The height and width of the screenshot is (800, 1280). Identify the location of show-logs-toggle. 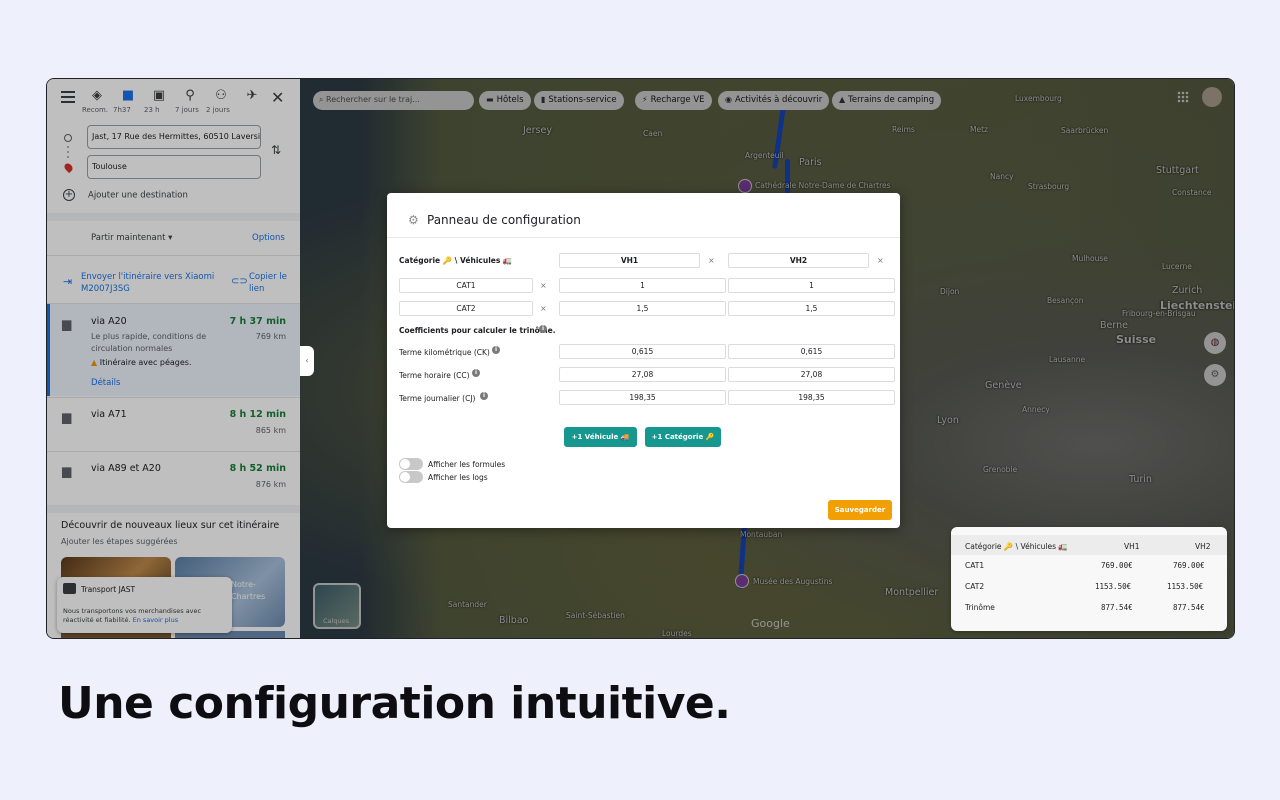
(411, 477).